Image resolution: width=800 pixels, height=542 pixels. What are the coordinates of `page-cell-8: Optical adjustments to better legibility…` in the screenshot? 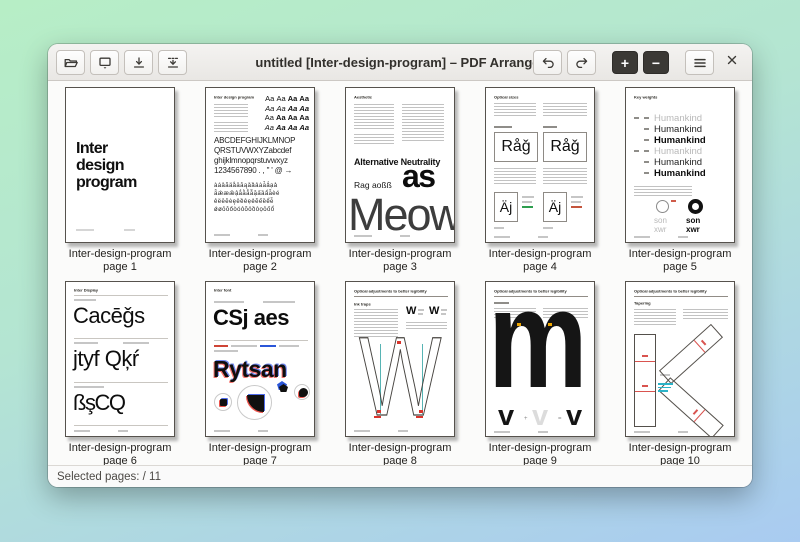 It's located at (400, 373).